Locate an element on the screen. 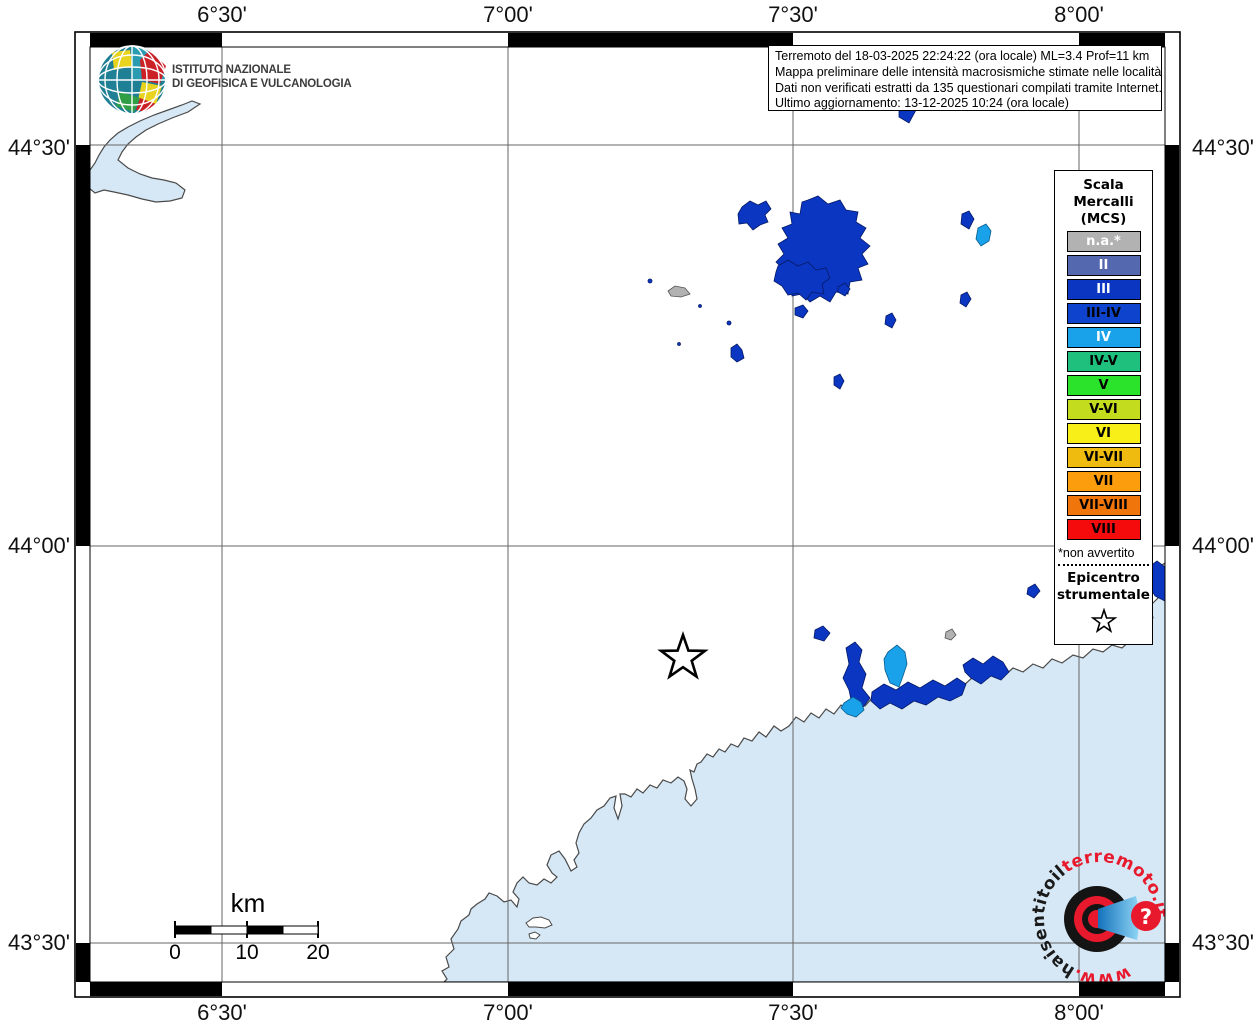  scale-unit-label: km is located at coordinates (248, 903).